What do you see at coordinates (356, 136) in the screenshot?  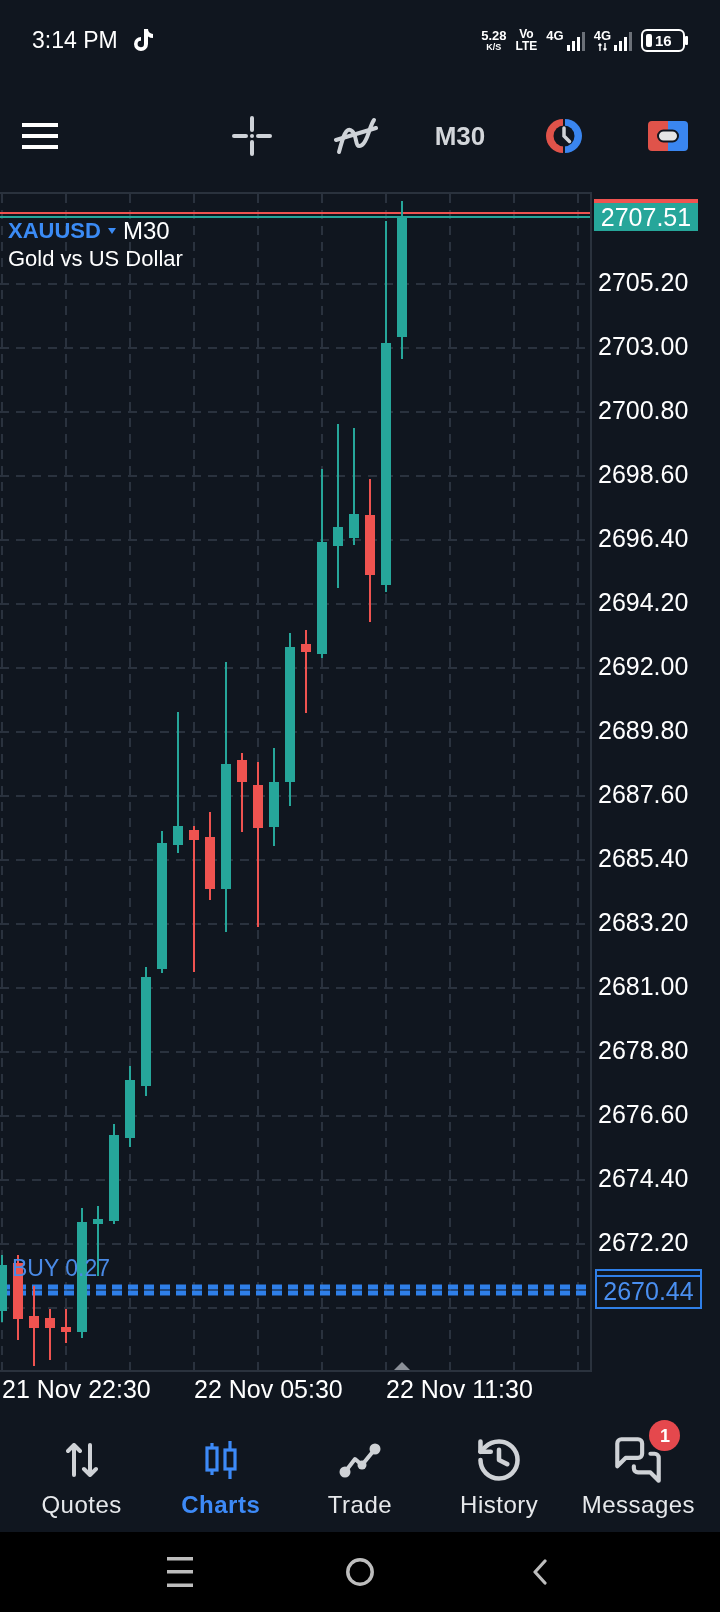 I see `wave-icon` at bounding box center [356, 136].